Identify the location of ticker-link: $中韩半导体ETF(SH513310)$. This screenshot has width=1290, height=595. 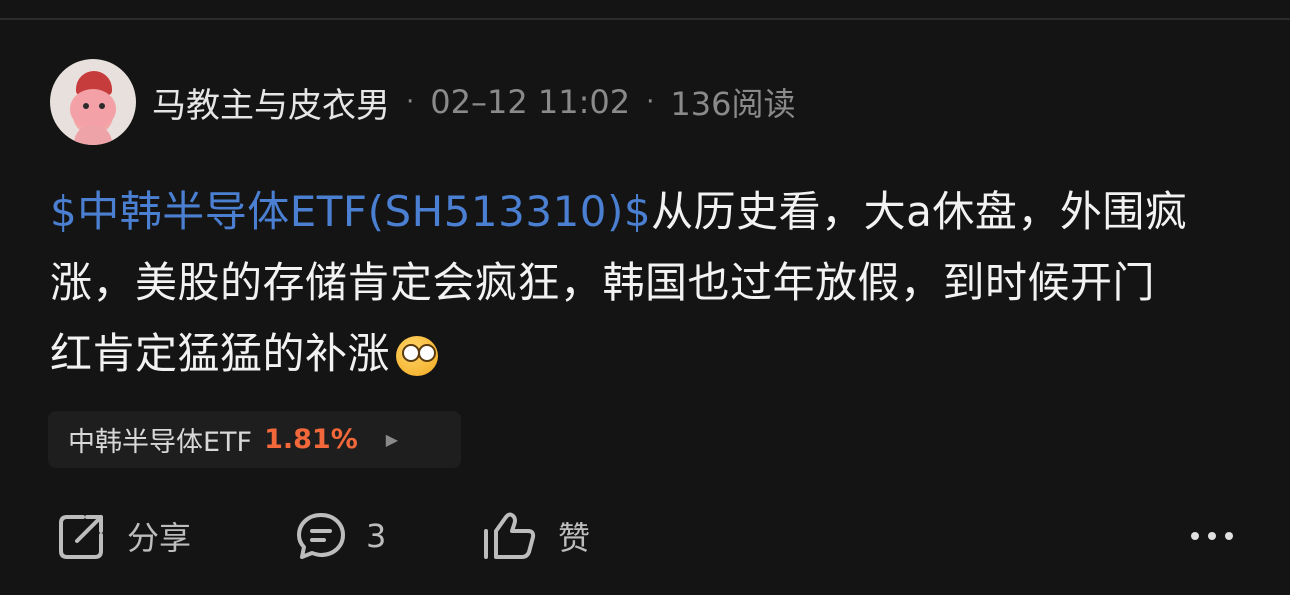
(350, 211).